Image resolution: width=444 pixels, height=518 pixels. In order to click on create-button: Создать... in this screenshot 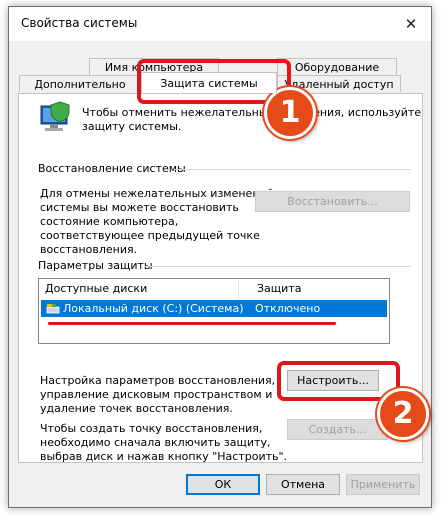, I will do `click(337, 429)`.